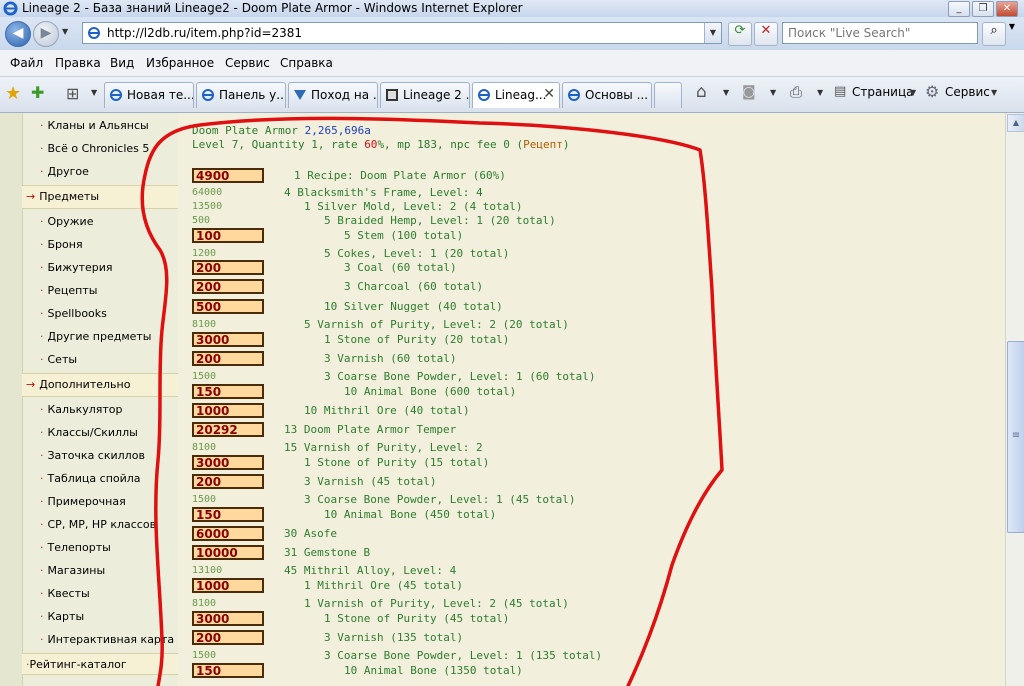 This screenshot has width=1024, height=686. Describe the element at coordinates (81, 409) in the screenshot. I see `nav-link-calculator: · Калькулятор` at that location.